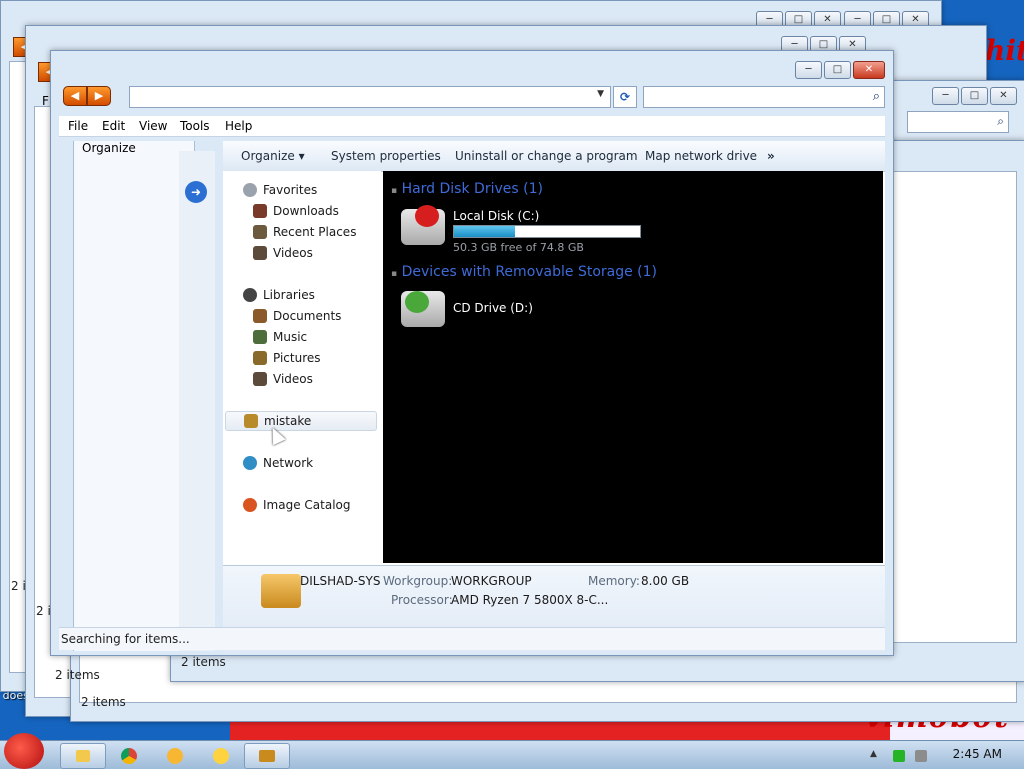 This screenshot has width=1024, height=769. Describe the element at coordinates (77, 675) in the screenshot. I see `background-items-count: 2 items` at that location.